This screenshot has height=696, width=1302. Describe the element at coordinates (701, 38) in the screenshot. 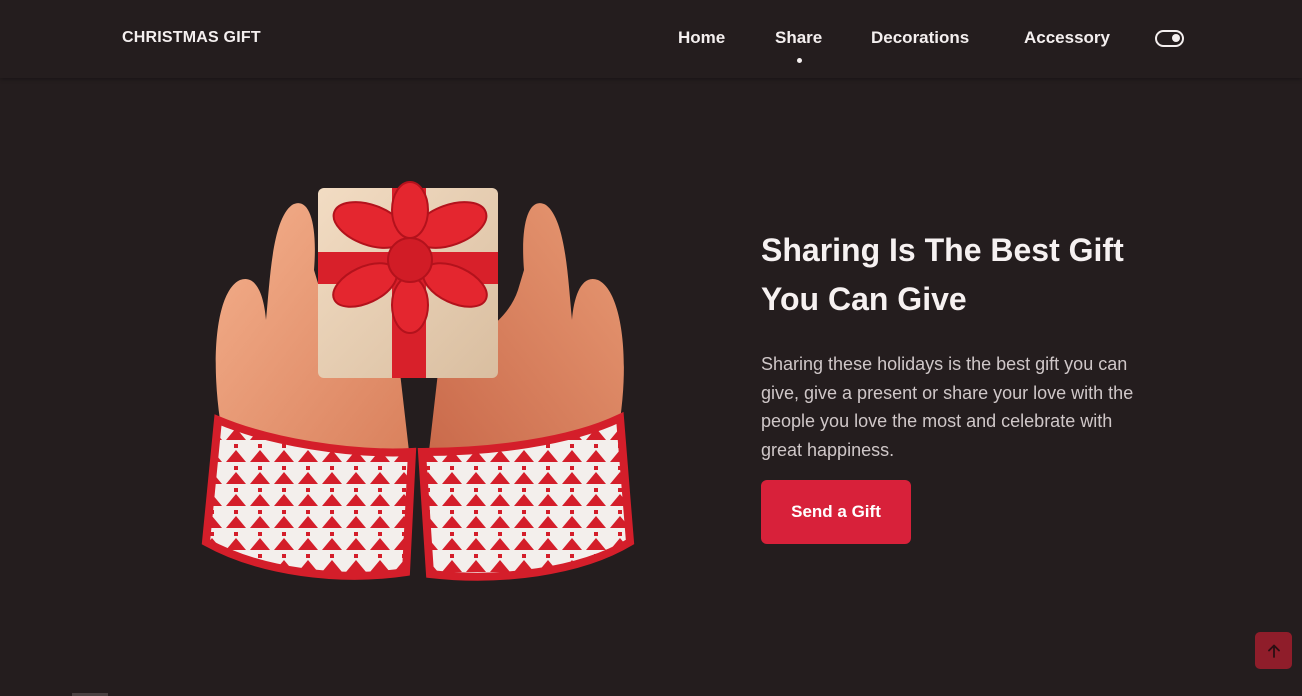

I see `nav-home: Home` at that location.